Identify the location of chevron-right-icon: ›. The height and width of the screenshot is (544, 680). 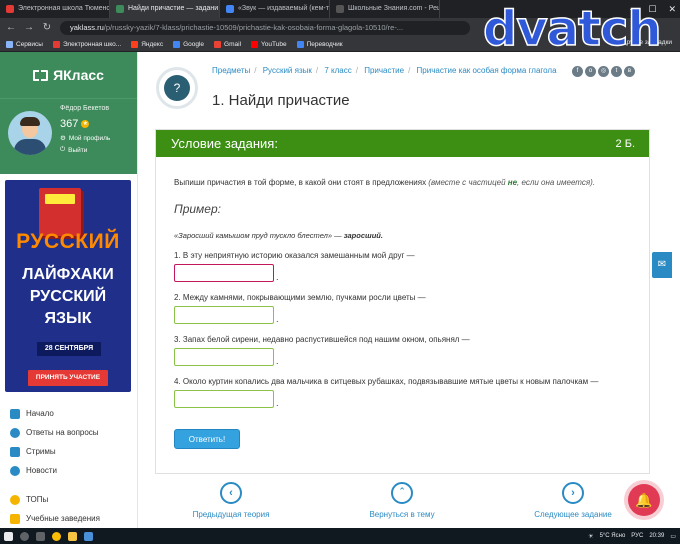
(573, 493).